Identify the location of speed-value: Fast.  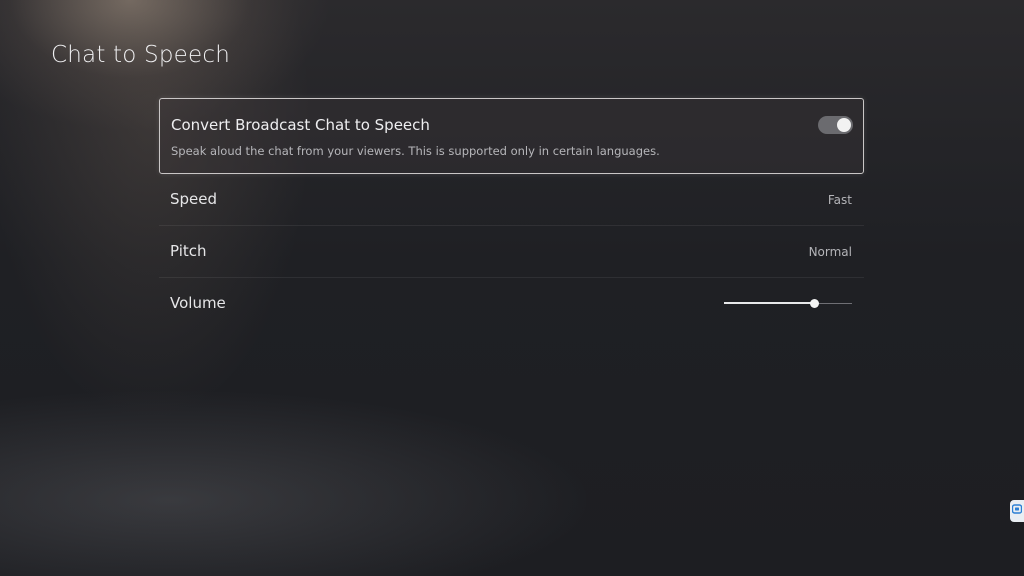
(839, 200).